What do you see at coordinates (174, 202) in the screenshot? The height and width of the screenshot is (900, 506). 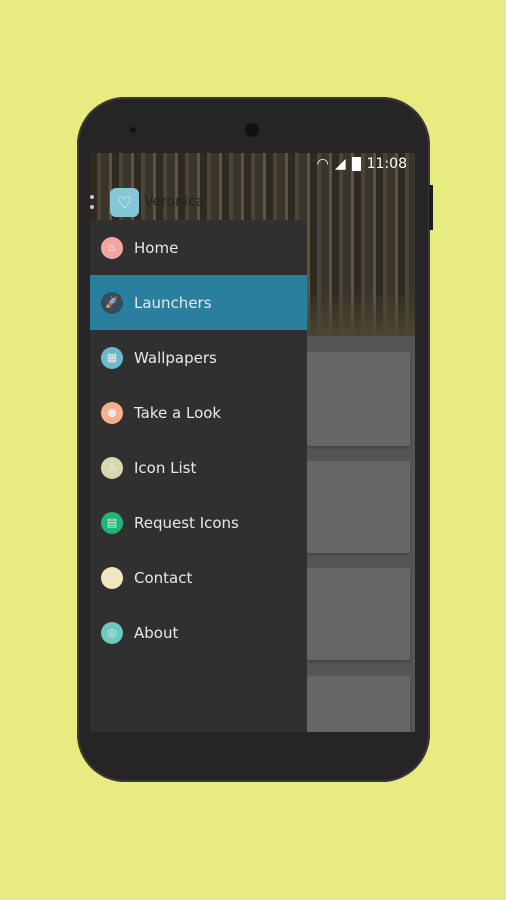 I see `app-title: Veronica` at bounding box center [174, 202].